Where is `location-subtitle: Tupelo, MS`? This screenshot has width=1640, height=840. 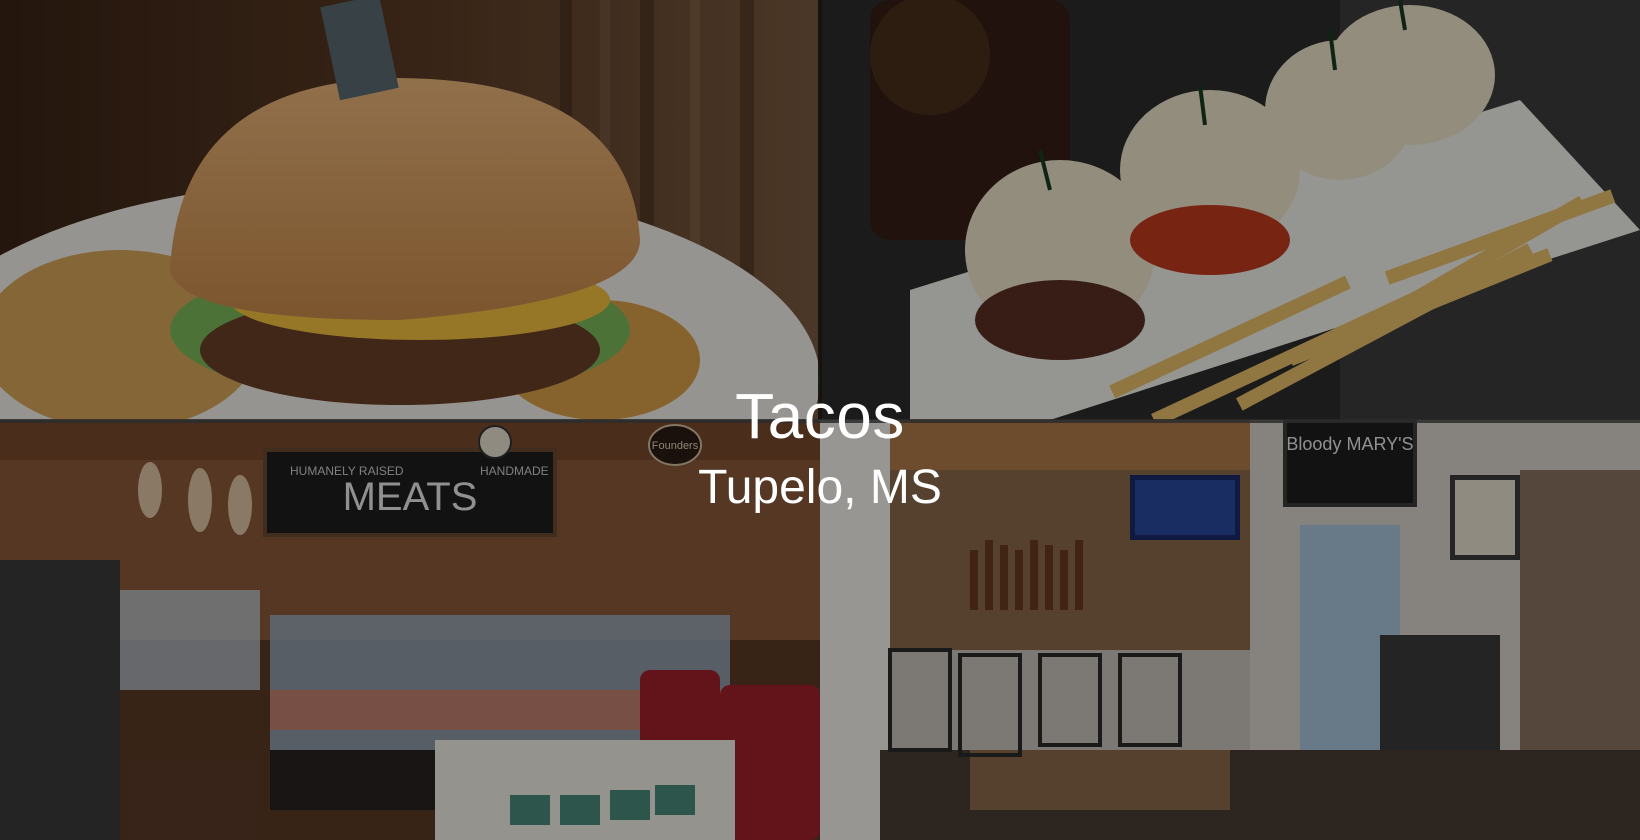 location-subtitle: Tupelo, MS is located at coordinates (820, 487).